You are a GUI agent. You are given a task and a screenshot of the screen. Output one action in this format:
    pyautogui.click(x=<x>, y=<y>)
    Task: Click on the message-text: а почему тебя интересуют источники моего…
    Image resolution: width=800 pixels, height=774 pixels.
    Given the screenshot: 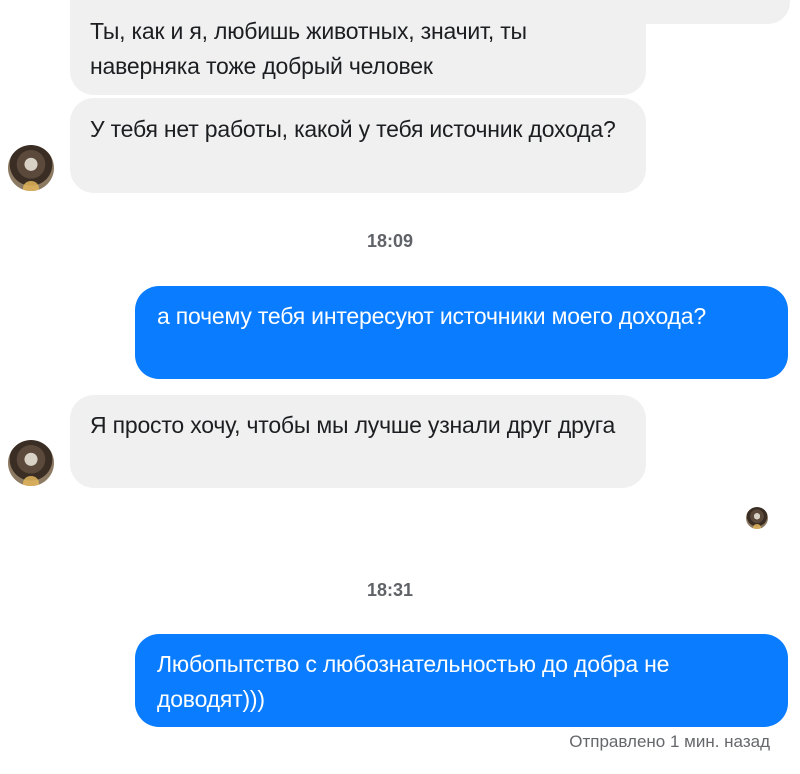 What is the action you would take?
    pyautogui.click(x=431, y=316)
    